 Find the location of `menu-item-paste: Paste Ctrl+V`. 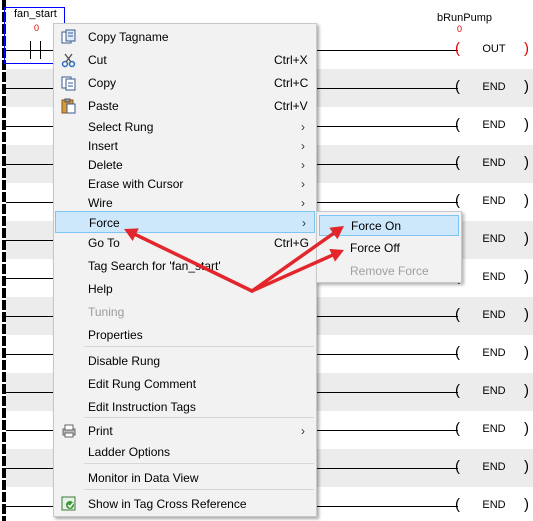

menu-item-paste: Paste Ctrl+V is located at coordinates (185, 106).